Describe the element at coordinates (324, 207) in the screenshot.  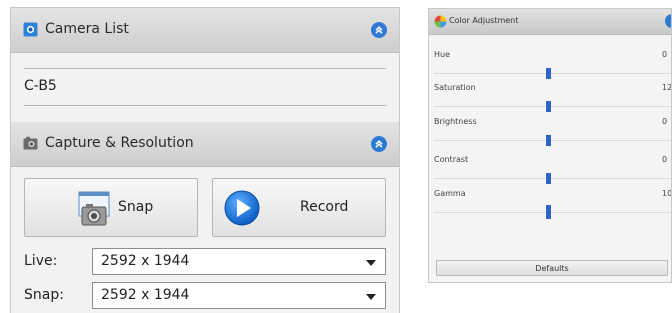
I see `record-label: Record` at that location.